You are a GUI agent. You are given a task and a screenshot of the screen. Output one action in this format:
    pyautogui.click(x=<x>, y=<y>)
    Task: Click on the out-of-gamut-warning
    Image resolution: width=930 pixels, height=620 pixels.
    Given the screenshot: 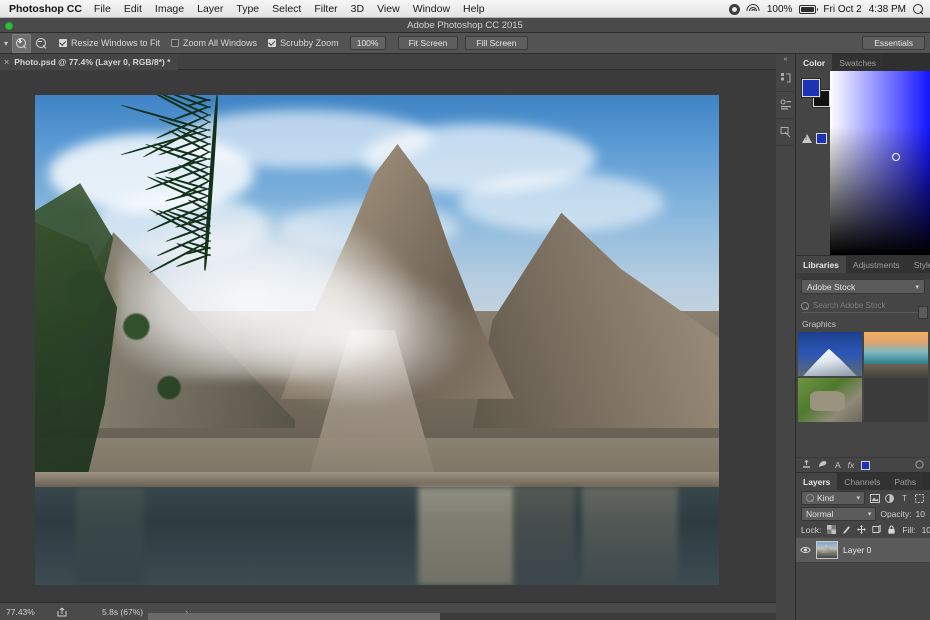 What is the action you would take?
    pyautogui.click(x=814, y=138)
    